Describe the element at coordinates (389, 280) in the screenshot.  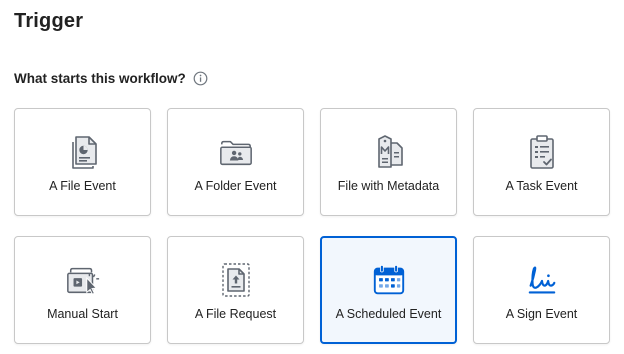
I see `calendar-icon` at that location.